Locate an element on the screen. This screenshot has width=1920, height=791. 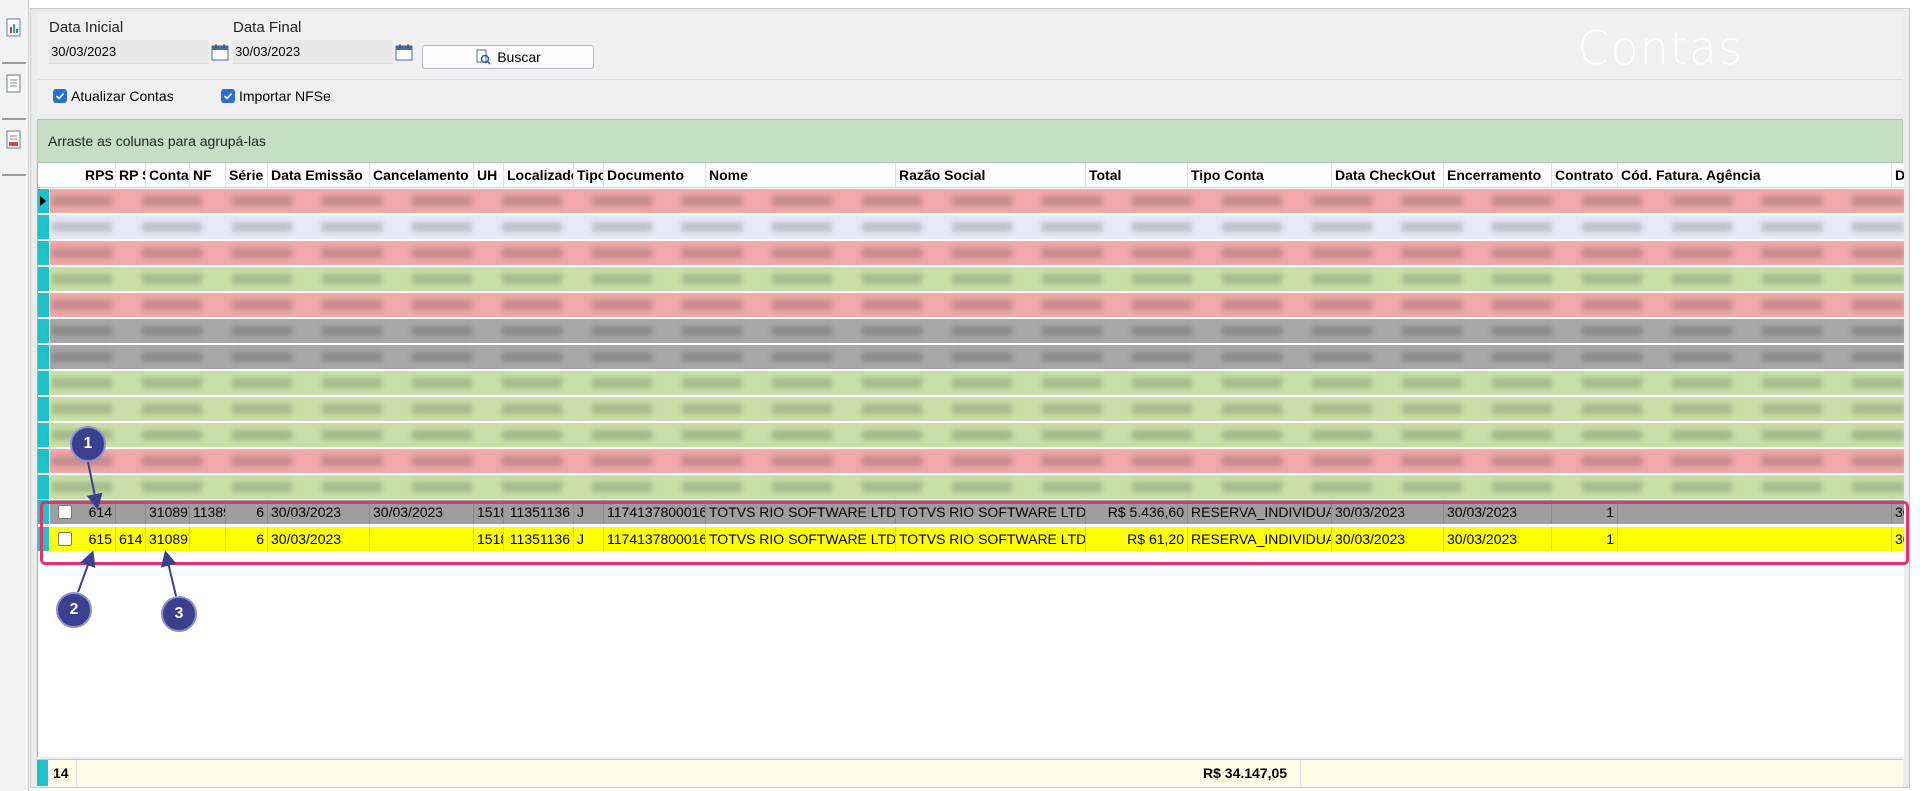
search-document-icon is located at coordinates (483, 57).